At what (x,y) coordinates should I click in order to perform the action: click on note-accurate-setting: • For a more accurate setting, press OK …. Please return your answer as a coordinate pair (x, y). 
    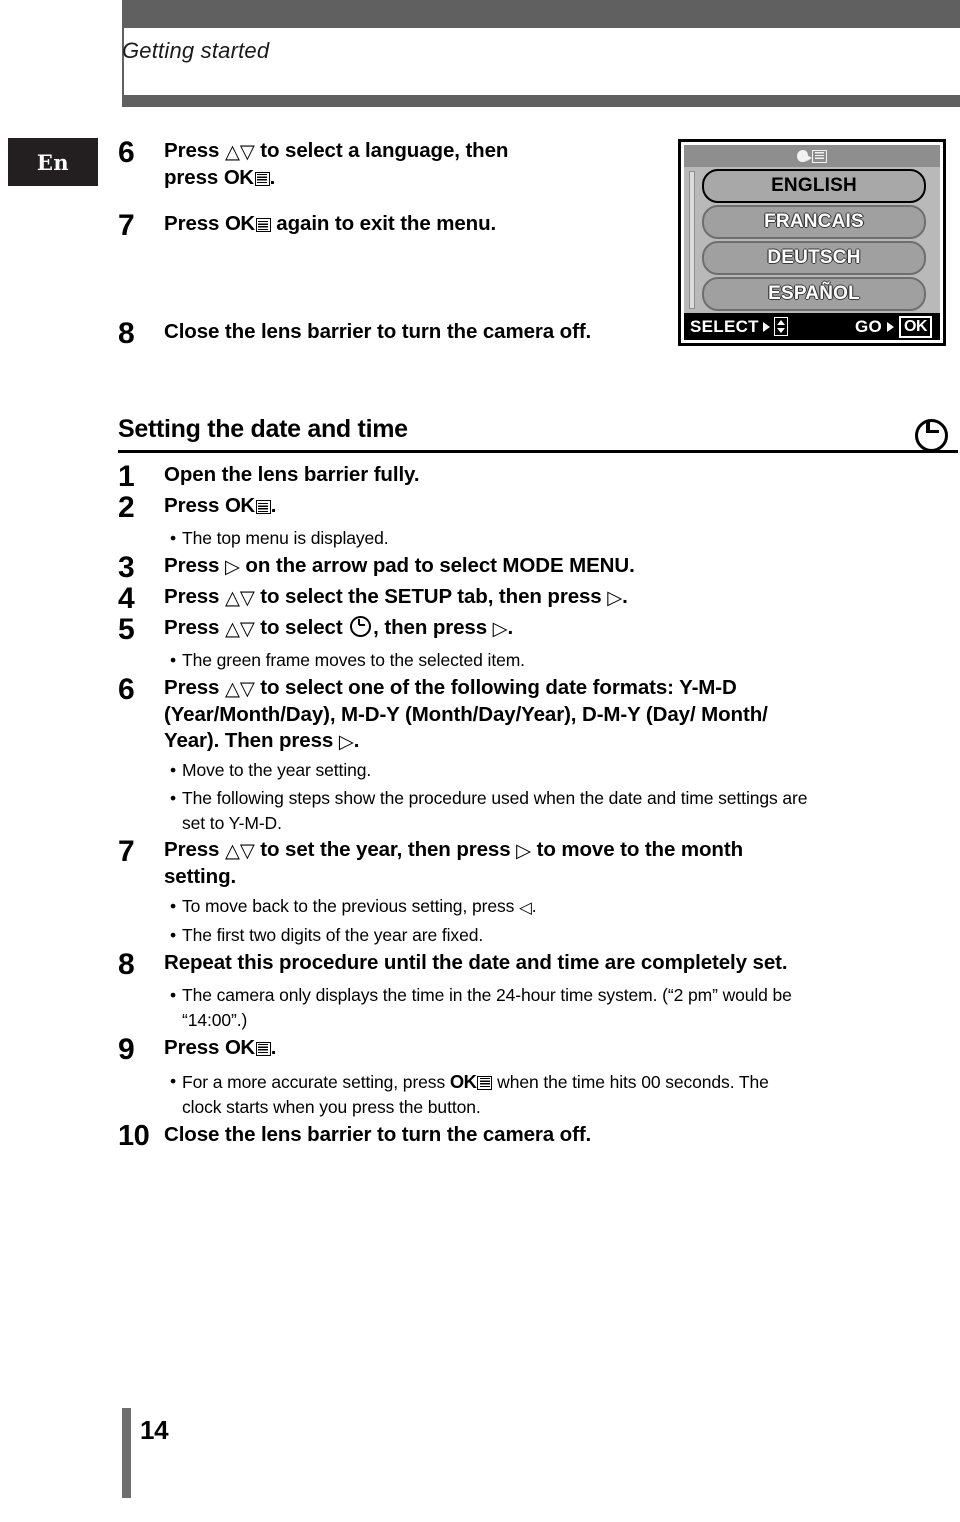
    Looking at the image, I should click on (564, 1094).